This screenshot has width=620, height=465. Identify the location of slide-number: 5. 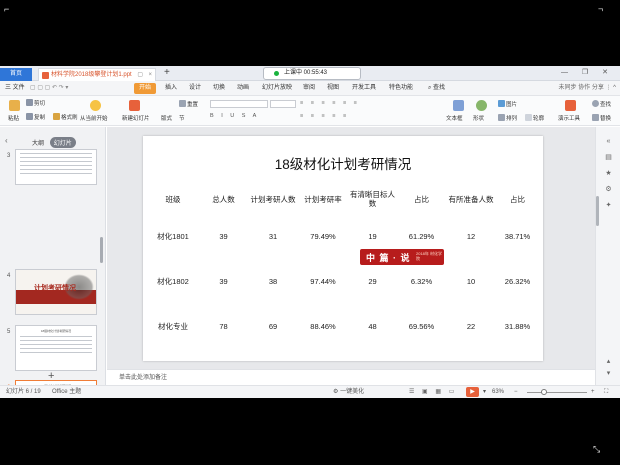
(9, 332).